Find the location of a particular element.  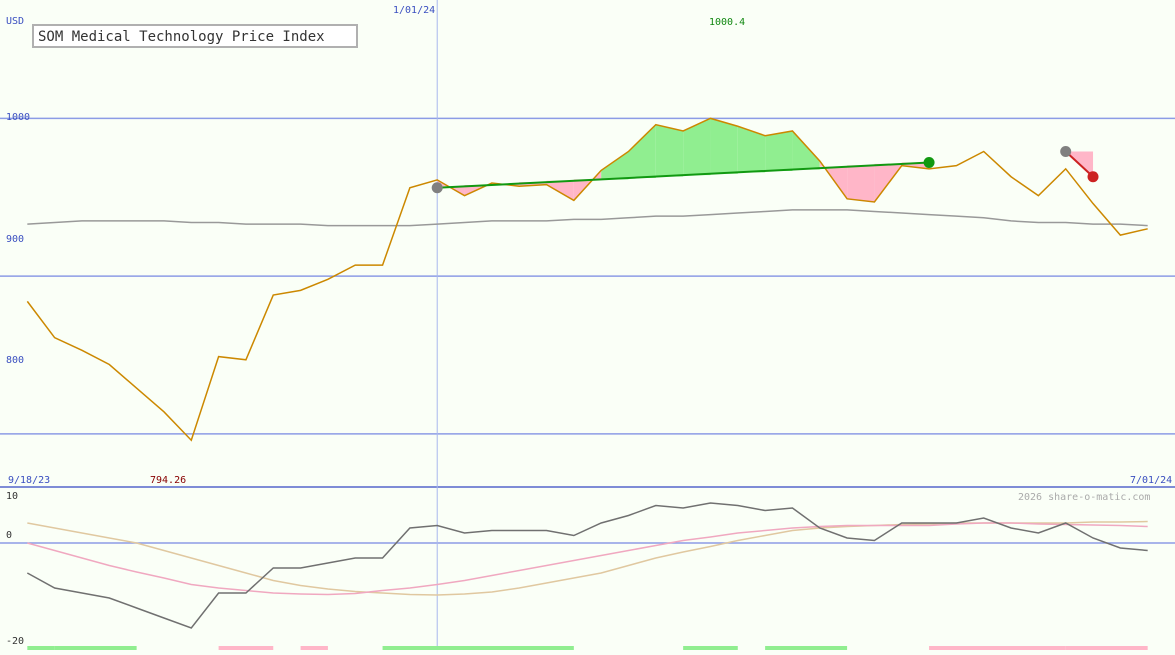

currency-label: USD is located at coordinates (15, 21).